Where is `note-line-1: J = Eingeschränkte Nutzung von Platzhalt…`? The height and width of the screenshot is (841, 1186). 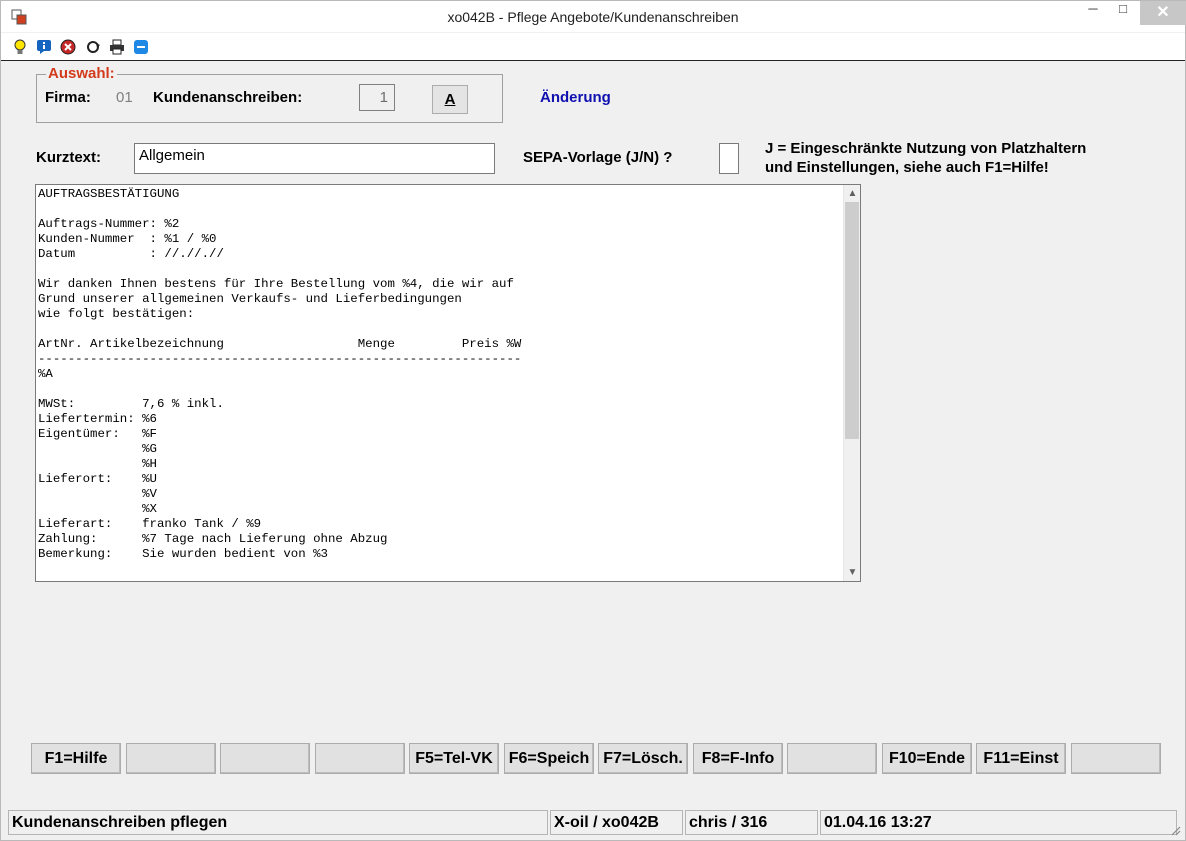
note-line-1: J = Eingeschränkte Nutzung von Platzhalt… is located at coordinates (926, 148).